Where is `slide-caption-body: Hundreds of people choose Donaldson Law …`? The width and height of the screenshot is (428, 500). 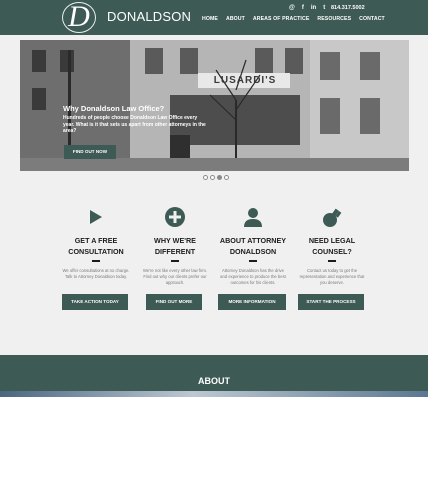 slide-caption-body: Hundreds of people choose Donaldson Law … is located at coordinates (134, 125).